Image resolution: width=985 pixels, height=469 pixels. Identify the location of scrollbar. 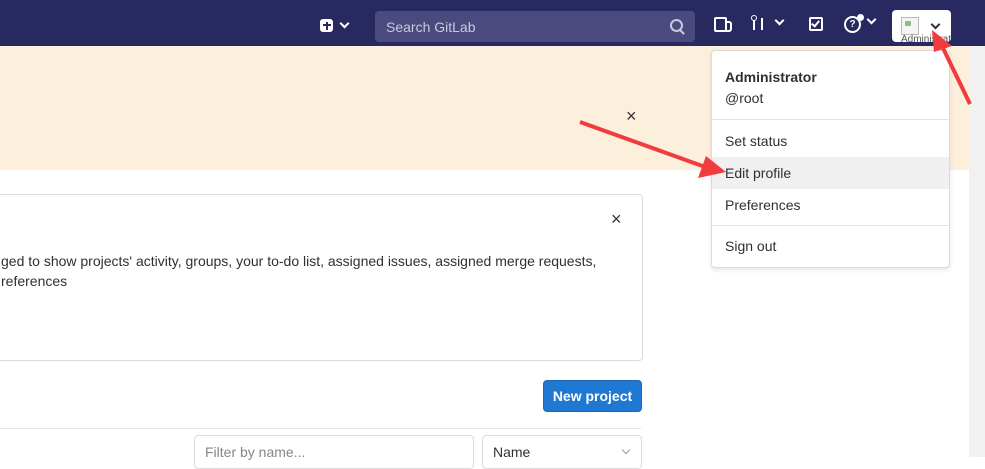
(977, 251).